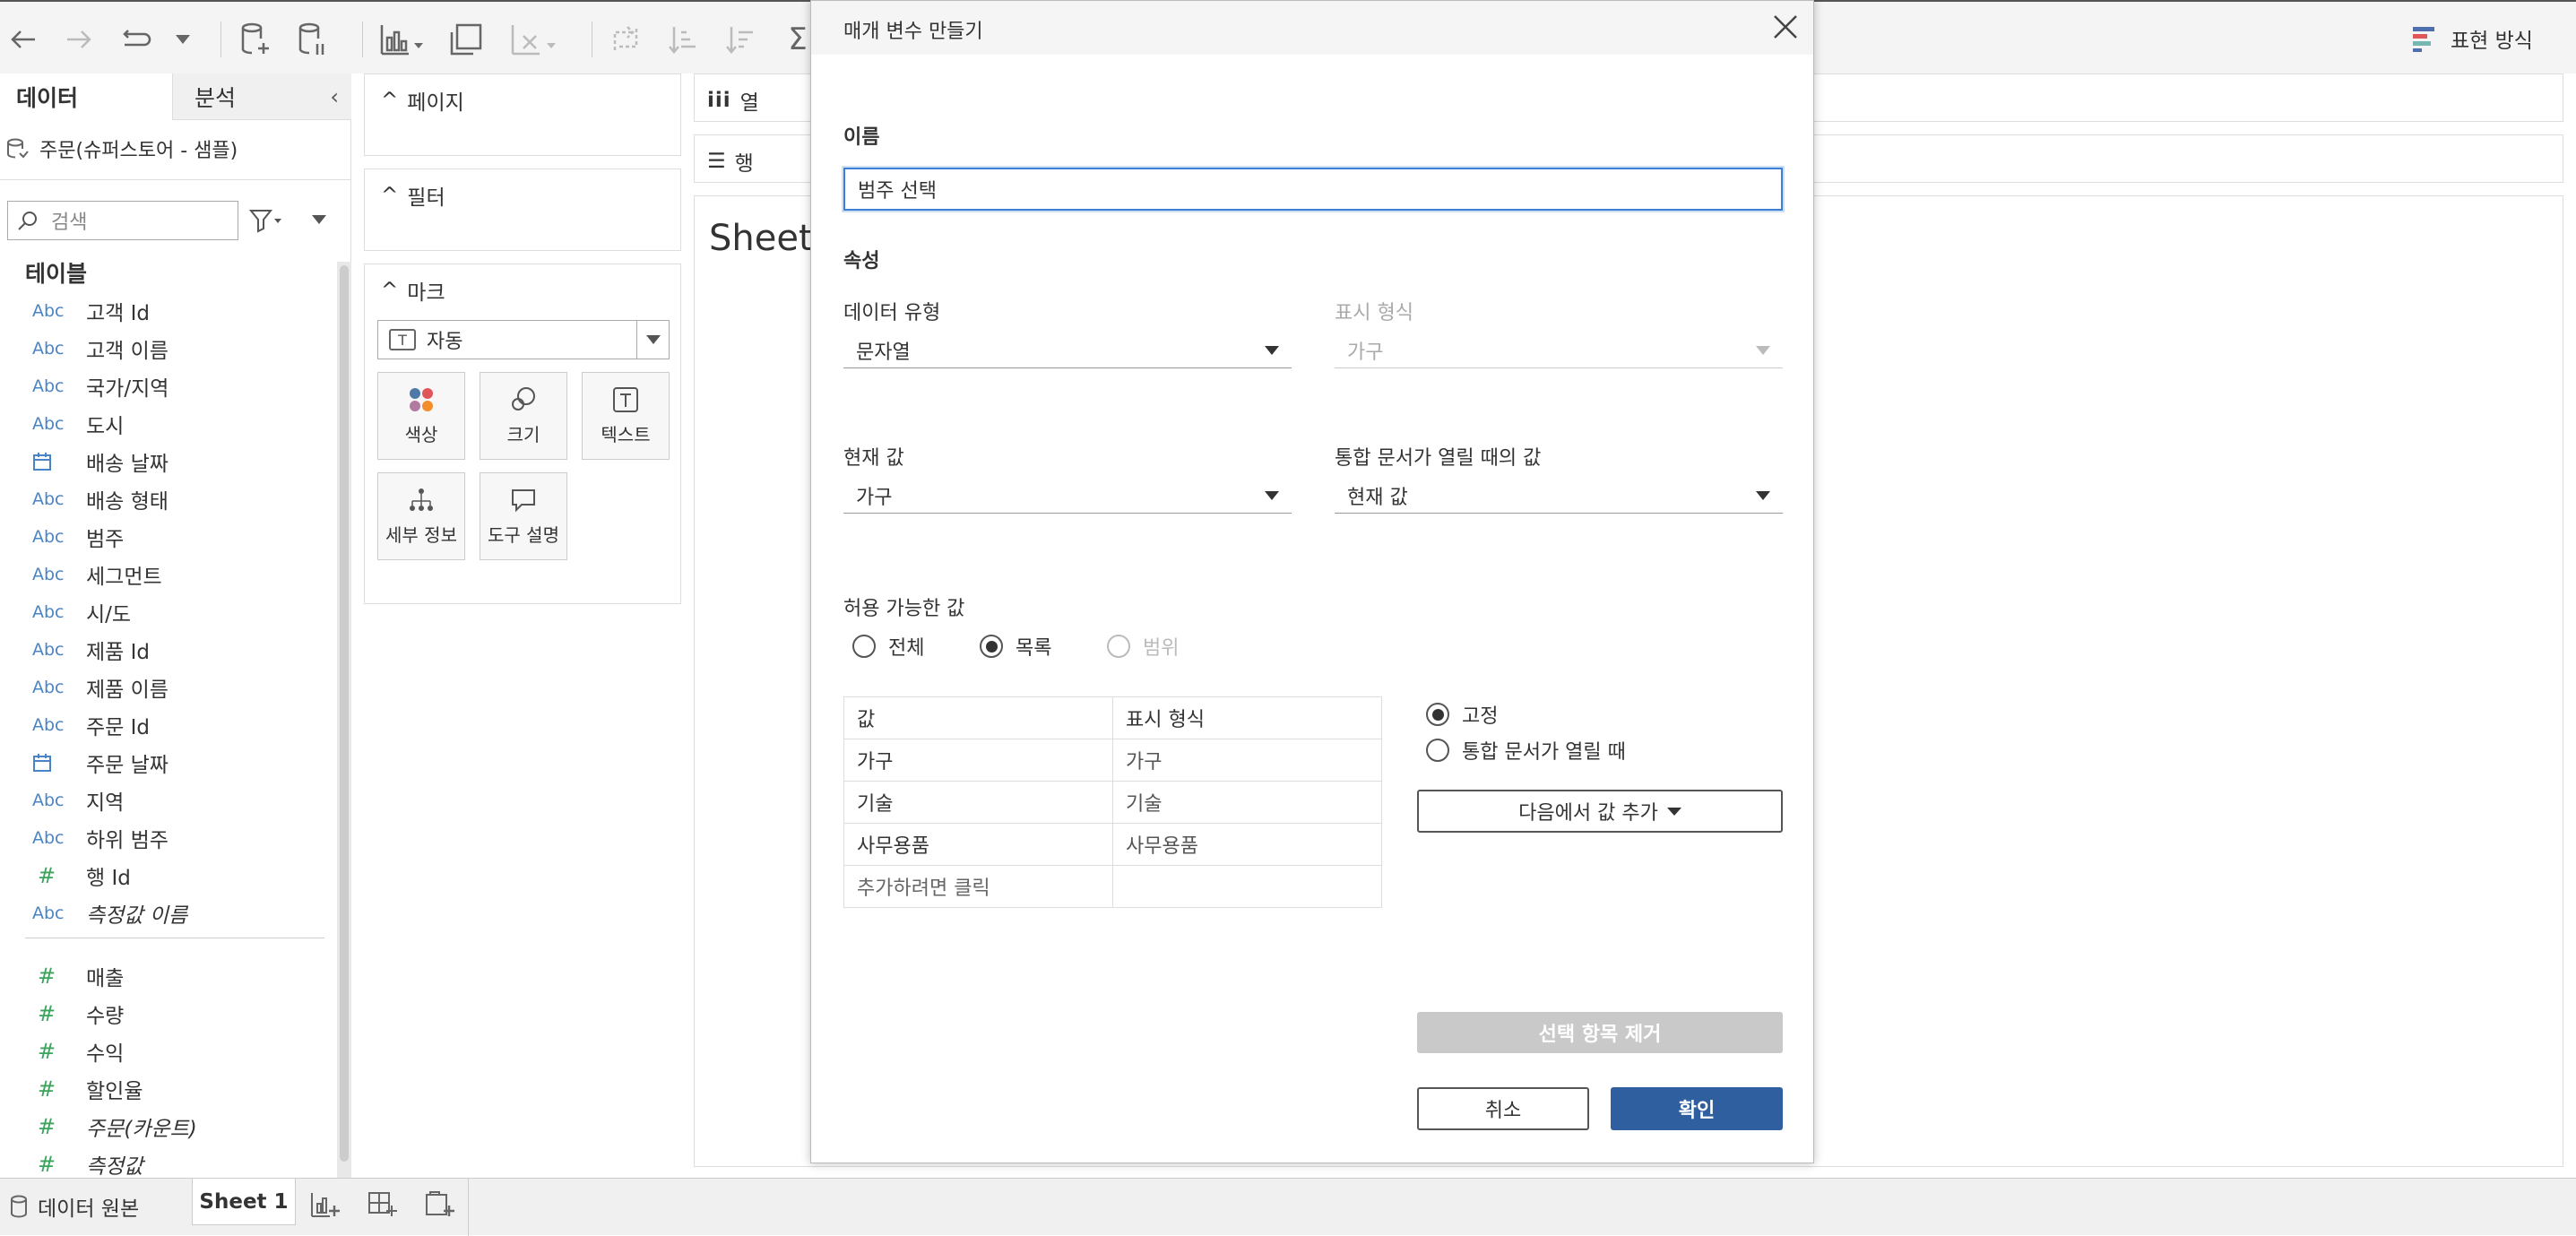 The image size is (2576, 1236). What do you see at coordinates (421, 416) in the screenshot?
I see `color-button: 색상` at bounding box center [421, 416].